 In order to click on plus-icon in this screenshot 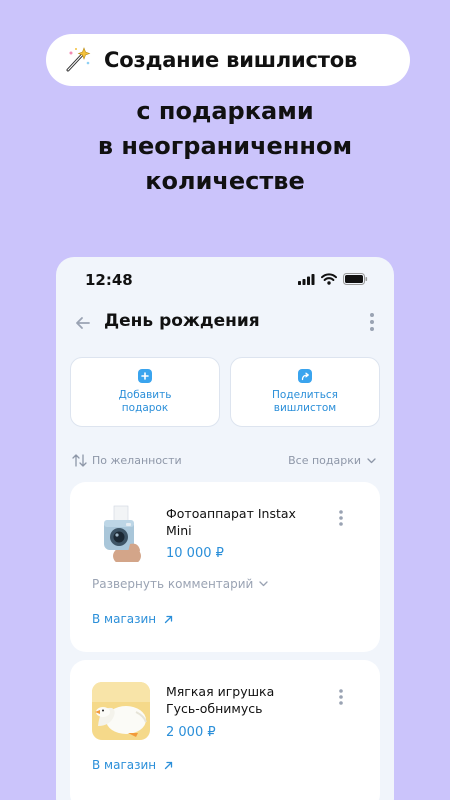, I will do `click(145, 376)`.